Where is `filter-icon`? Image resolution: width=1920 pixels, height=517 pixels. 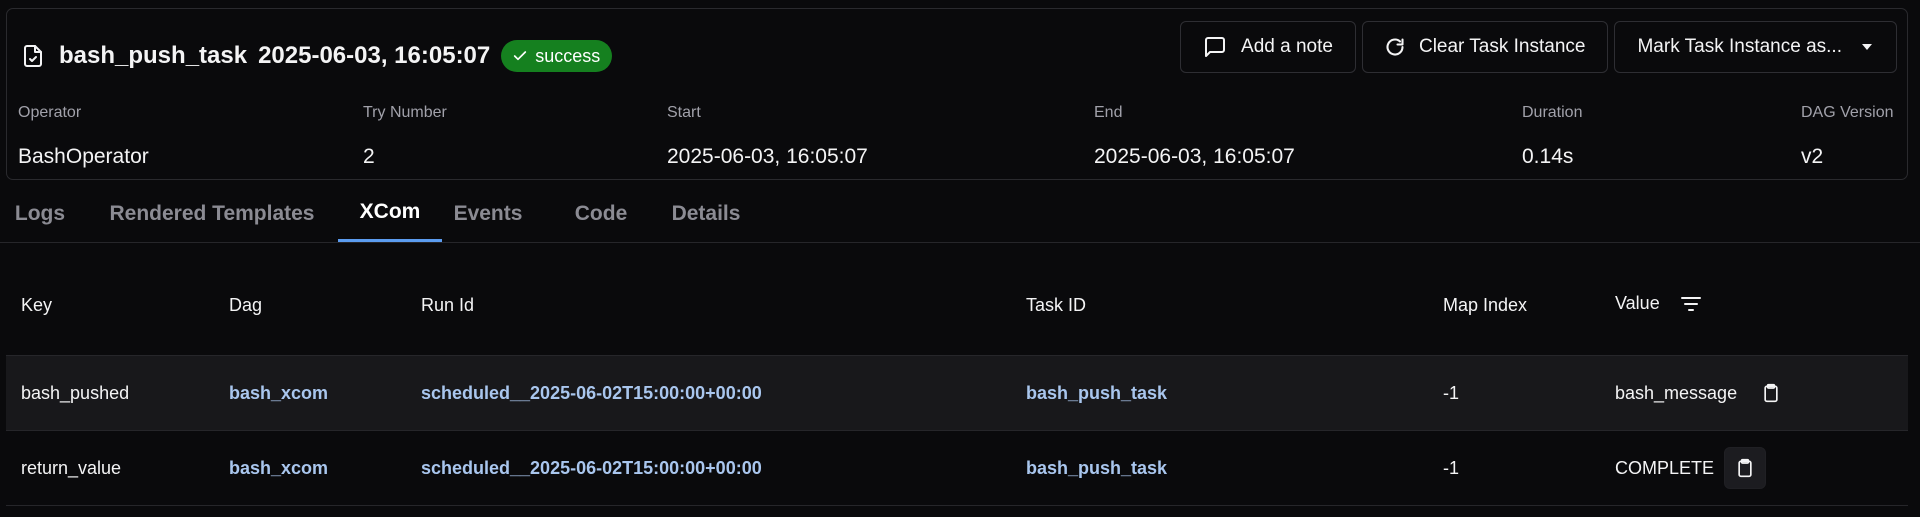
filter-icon is located at coordinates (1691, 304).